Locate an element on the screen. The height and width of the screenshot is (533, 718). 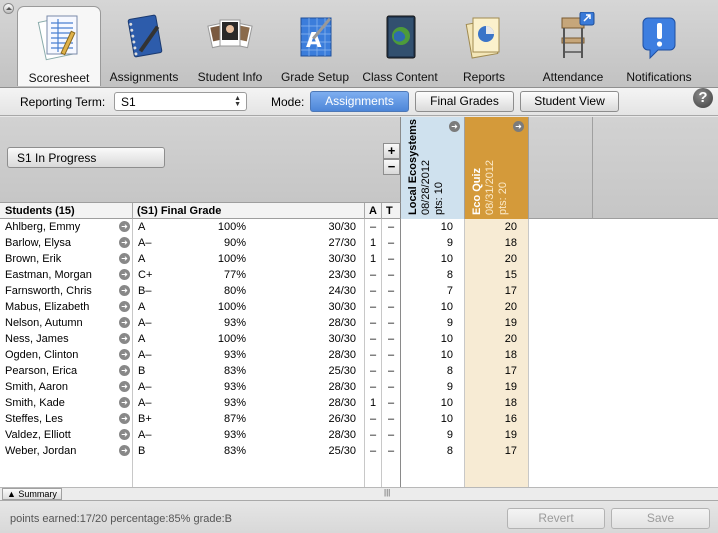
student-row: Smith, Aaron A– 93% 28/30 – – ➜ is located at coordinates (200, 387).